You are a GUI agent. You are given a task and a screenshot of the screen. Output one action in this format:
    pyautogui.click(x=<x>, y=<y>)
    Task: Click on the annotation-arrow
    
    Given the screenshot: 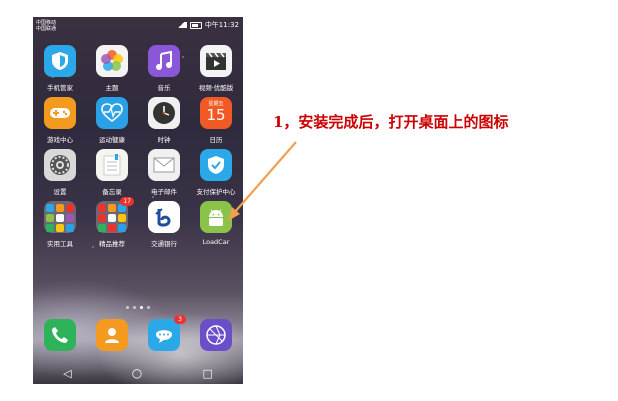 What is the action you would take?
    pyautogui.click(x=262, y=181)
    